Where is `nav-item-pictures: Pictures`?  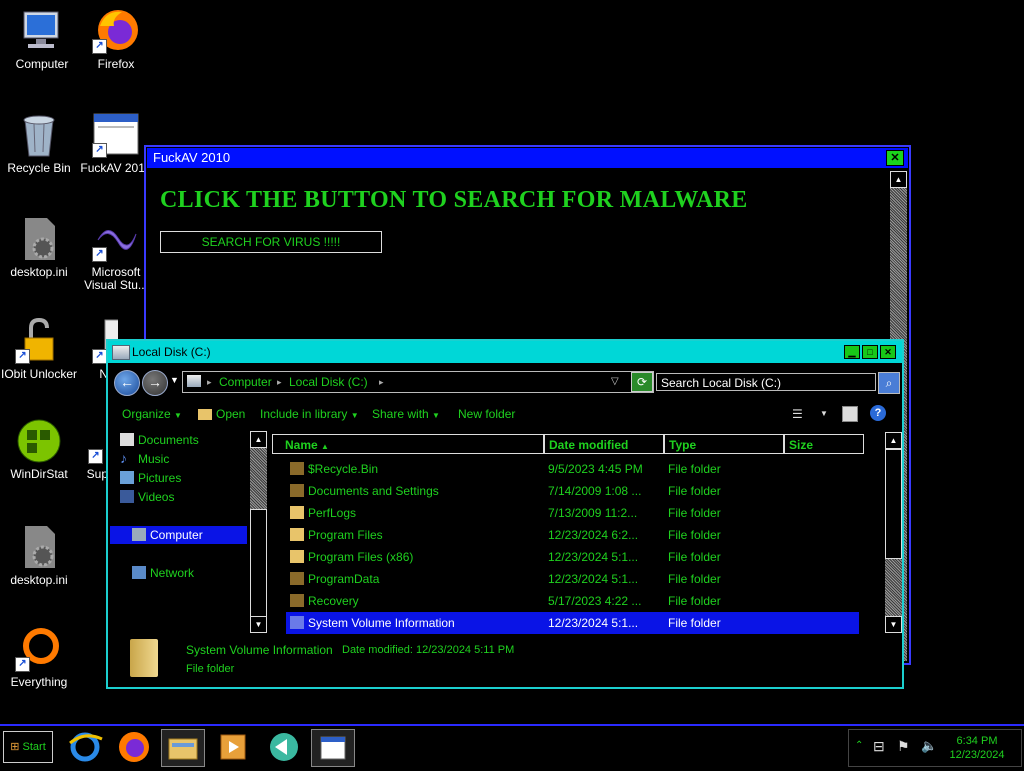
nav-item-pictures: Pictures is located at coordinates (150, 478).